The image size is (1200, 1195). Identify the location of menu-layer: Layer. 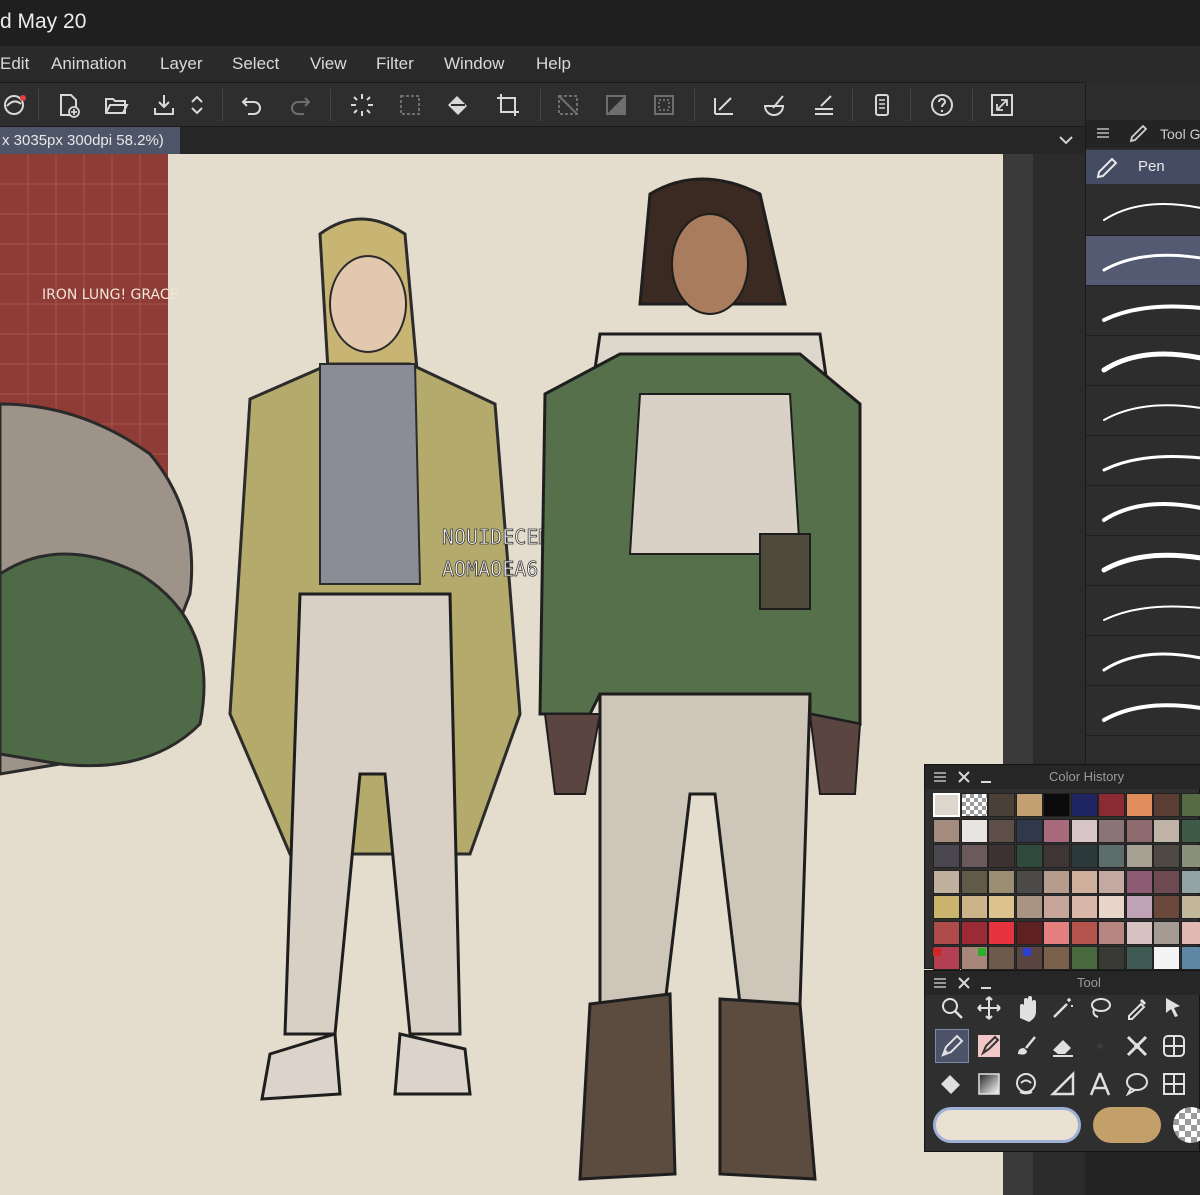
(181, 64).